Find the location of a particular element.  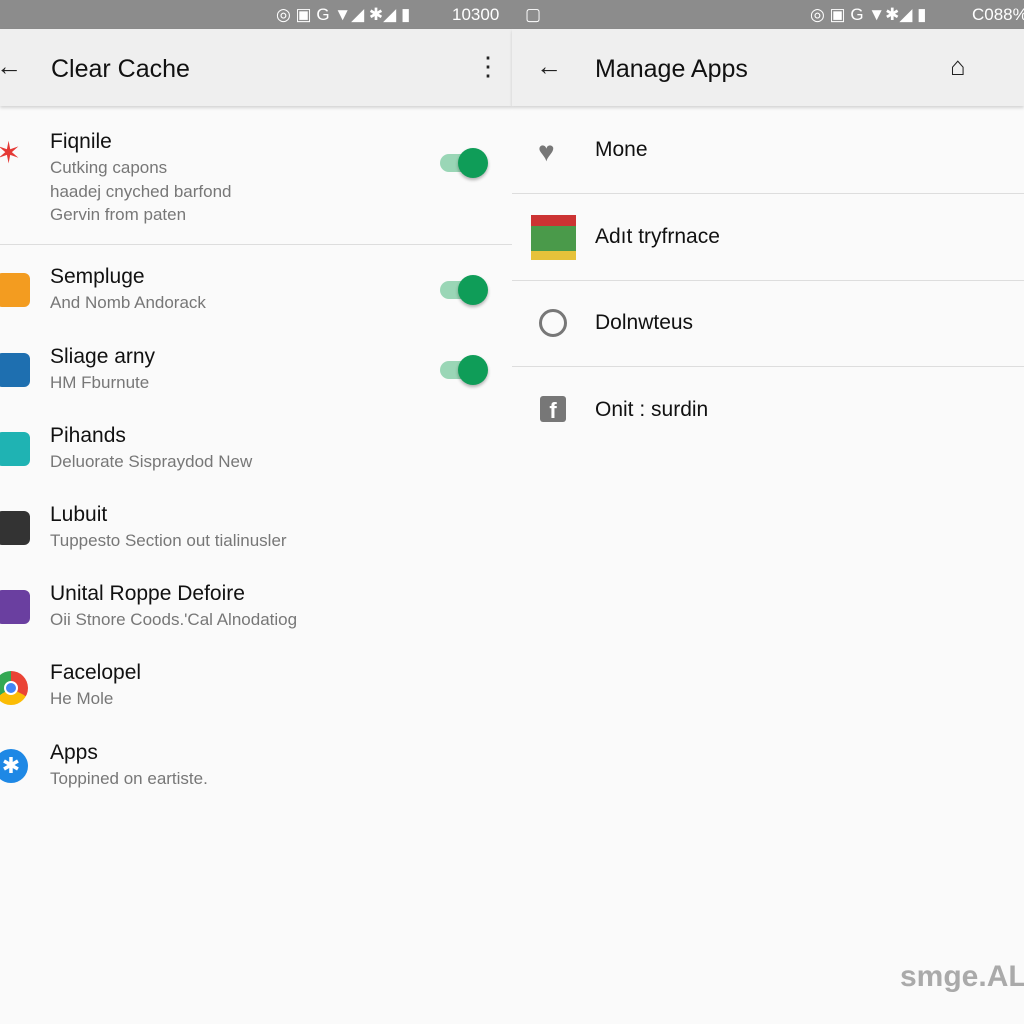

app-subtitle: Gervin from paten is located at coordinates (118, 214).